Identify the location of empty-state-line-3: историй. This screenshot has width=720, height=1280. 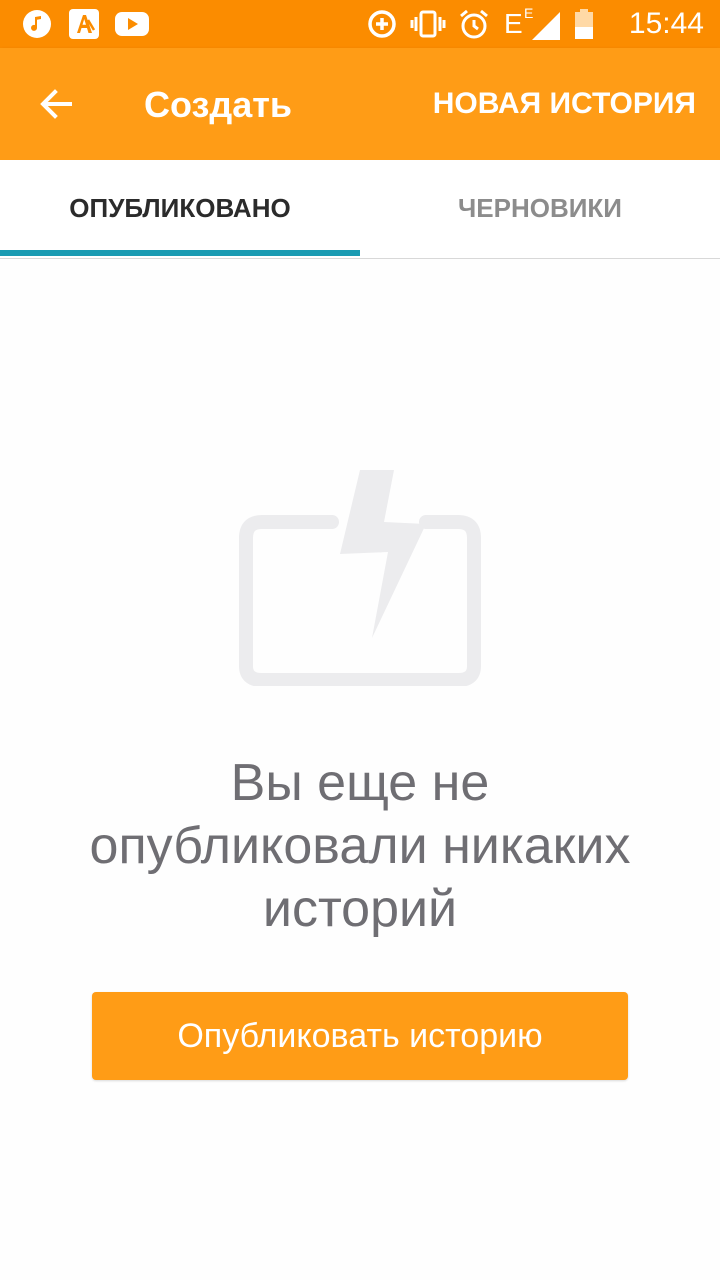
(360, 909).